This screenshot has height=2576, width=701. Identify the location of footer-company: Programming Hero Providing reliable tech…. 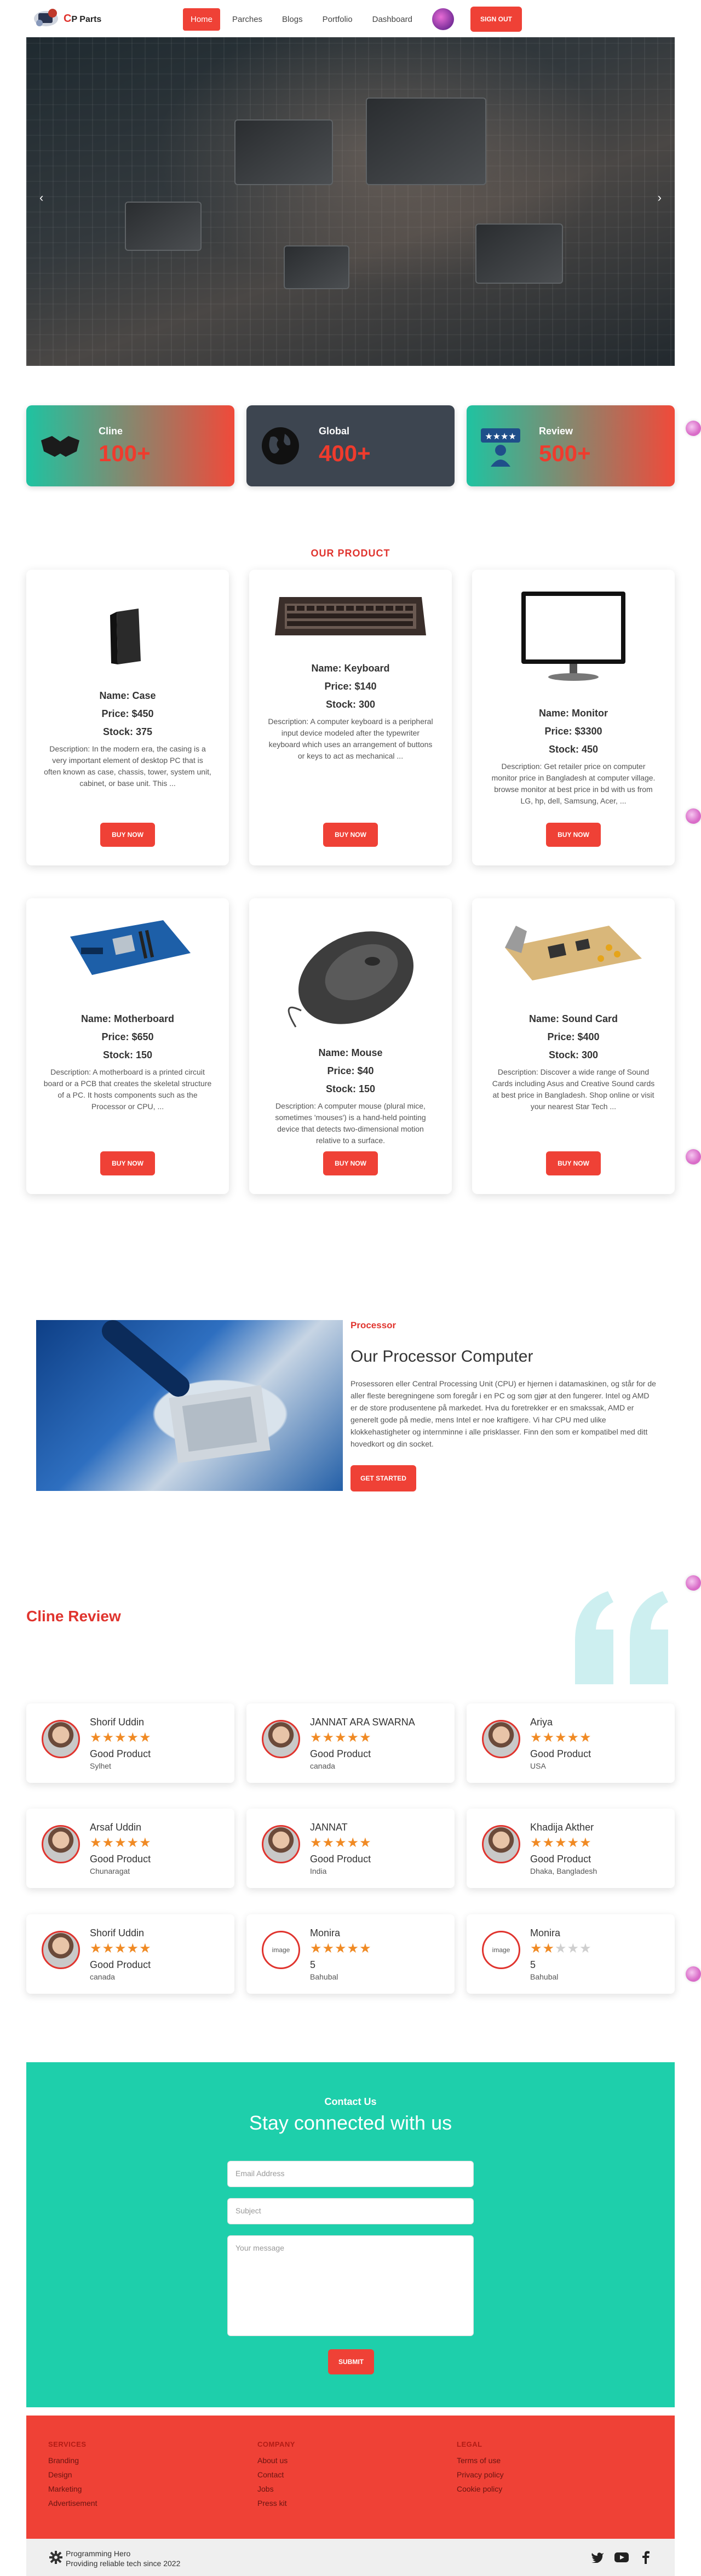
(123, 2558).